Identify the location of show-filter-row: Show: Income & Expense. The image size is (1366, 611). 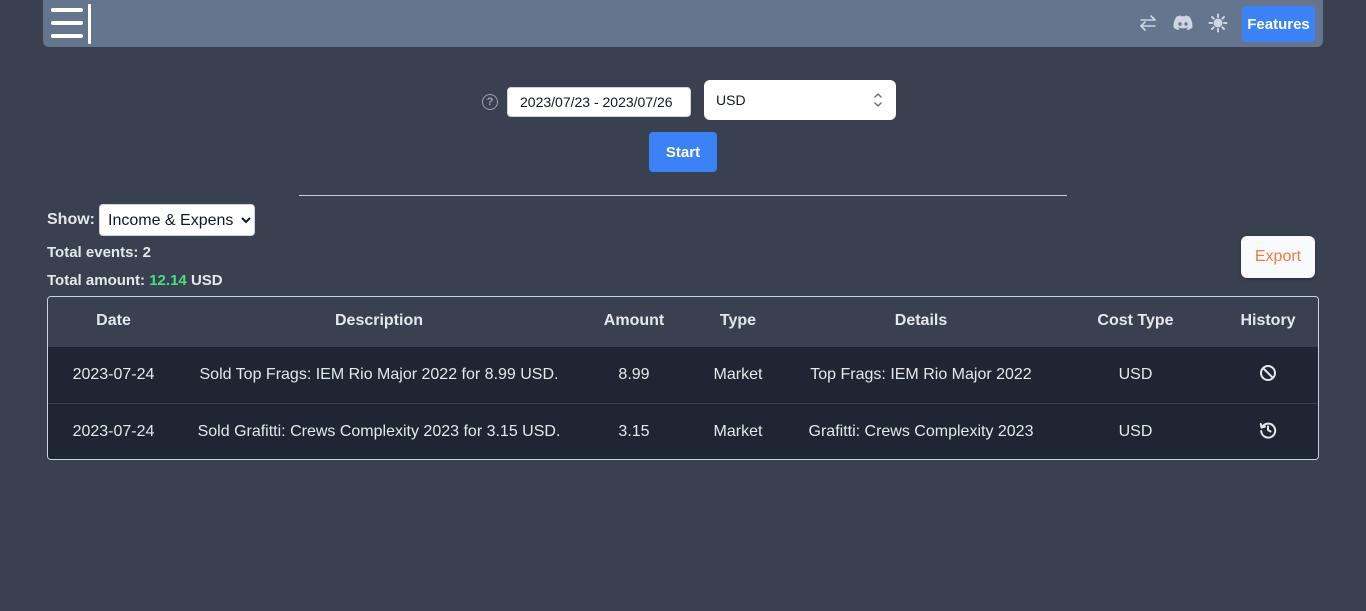
(151, 220).